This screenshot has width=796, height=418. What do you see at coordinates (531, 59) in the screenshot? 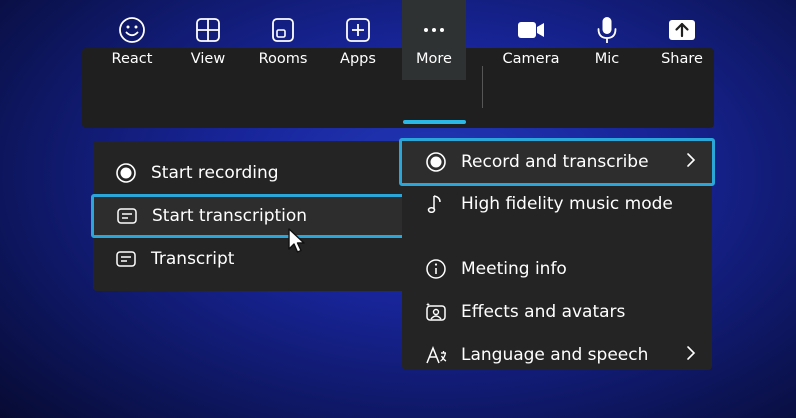
I see `camera-label: Camera` at bounding box center [531, 59].